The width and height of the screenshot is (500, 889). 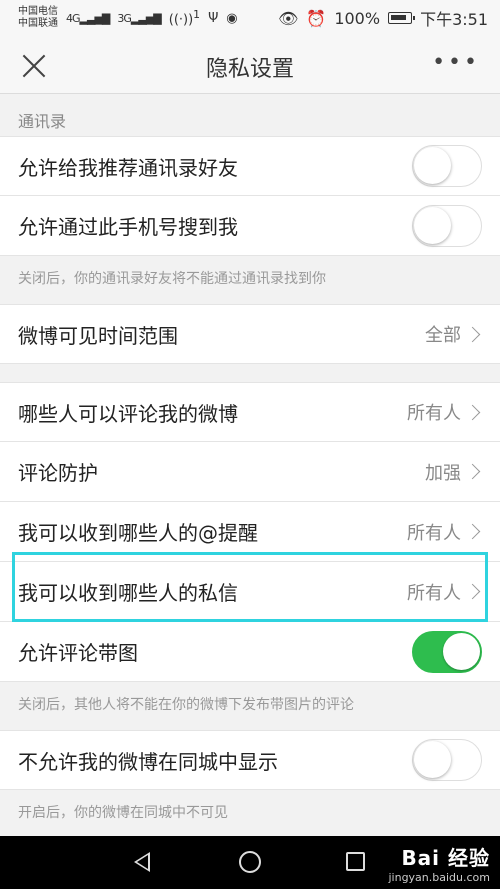 I want to click on more-icon: •••, so click(x=456, y=63).